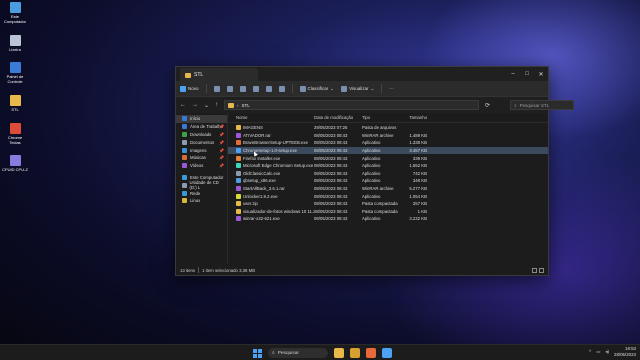 This screenshot has height=360, width=640. Describe the element at coordinates (199, 270) in the screenshot. I see `separator` at that location.